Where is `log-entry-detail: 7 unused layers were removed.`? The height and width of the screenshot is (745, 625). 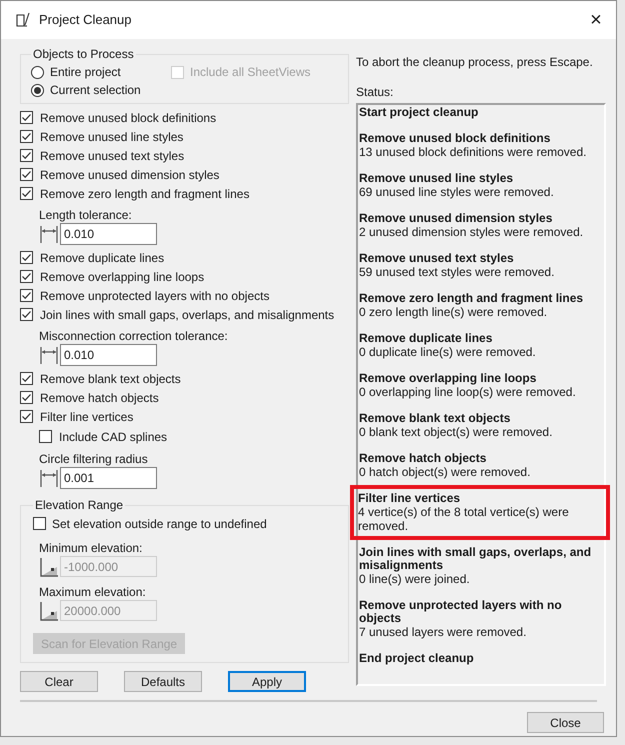
log-entry-detail: 7 unused layers were removed. is located at coordinates (443, 632).